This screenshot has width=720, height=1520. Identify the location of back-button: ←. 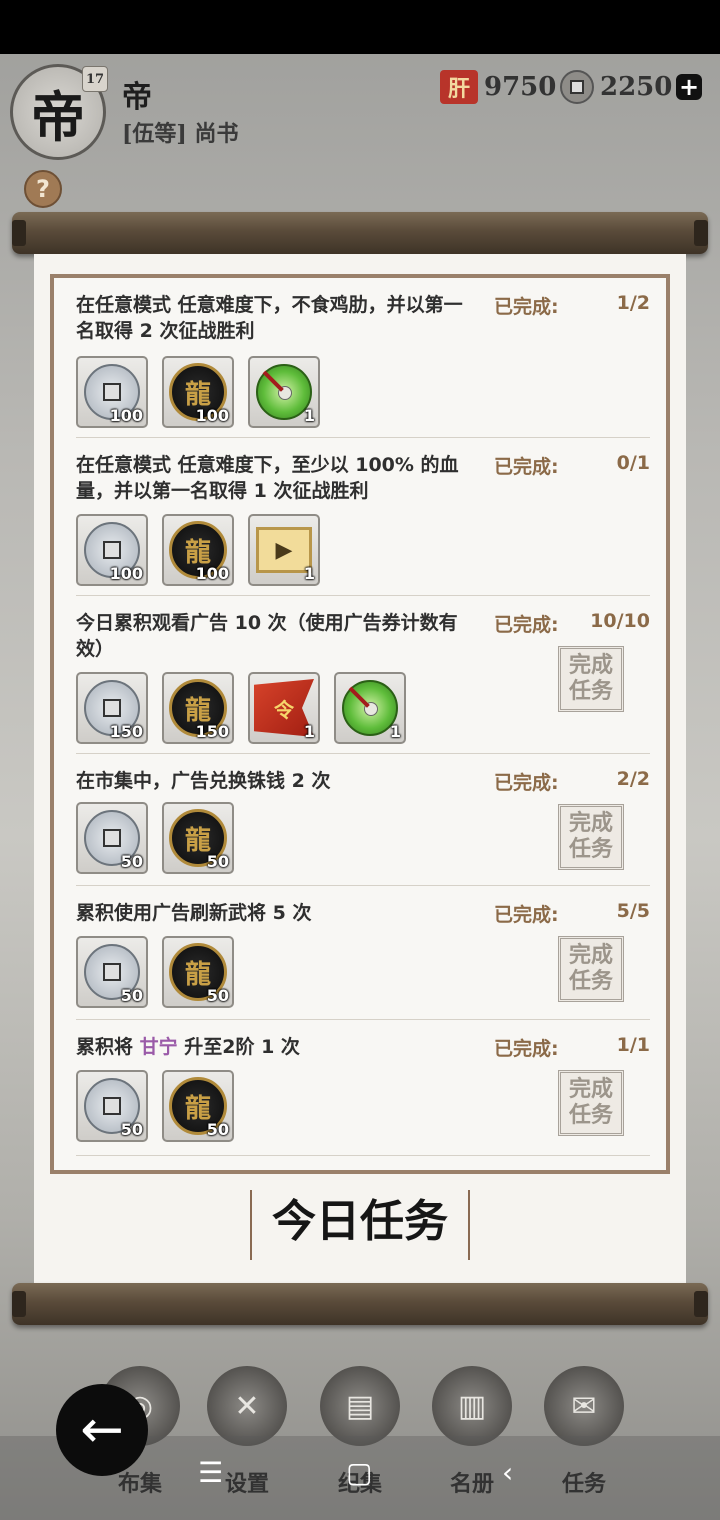
(102, 1430).